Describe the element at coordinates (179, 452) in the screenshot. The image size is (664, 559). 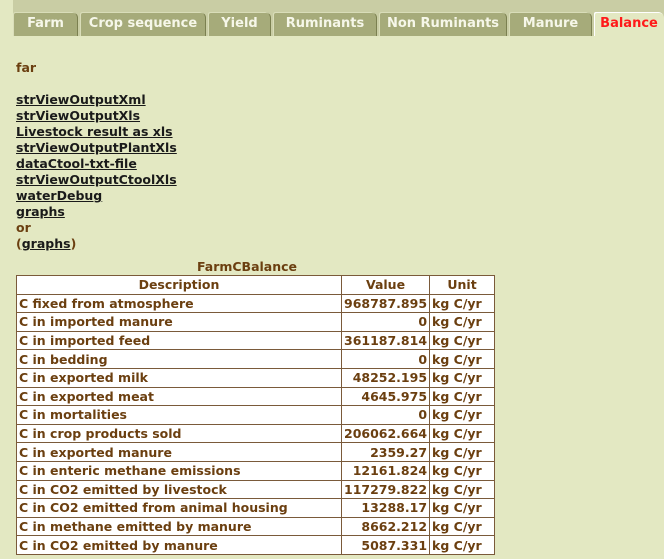
I see `row-description: C in exported manure` at that location.